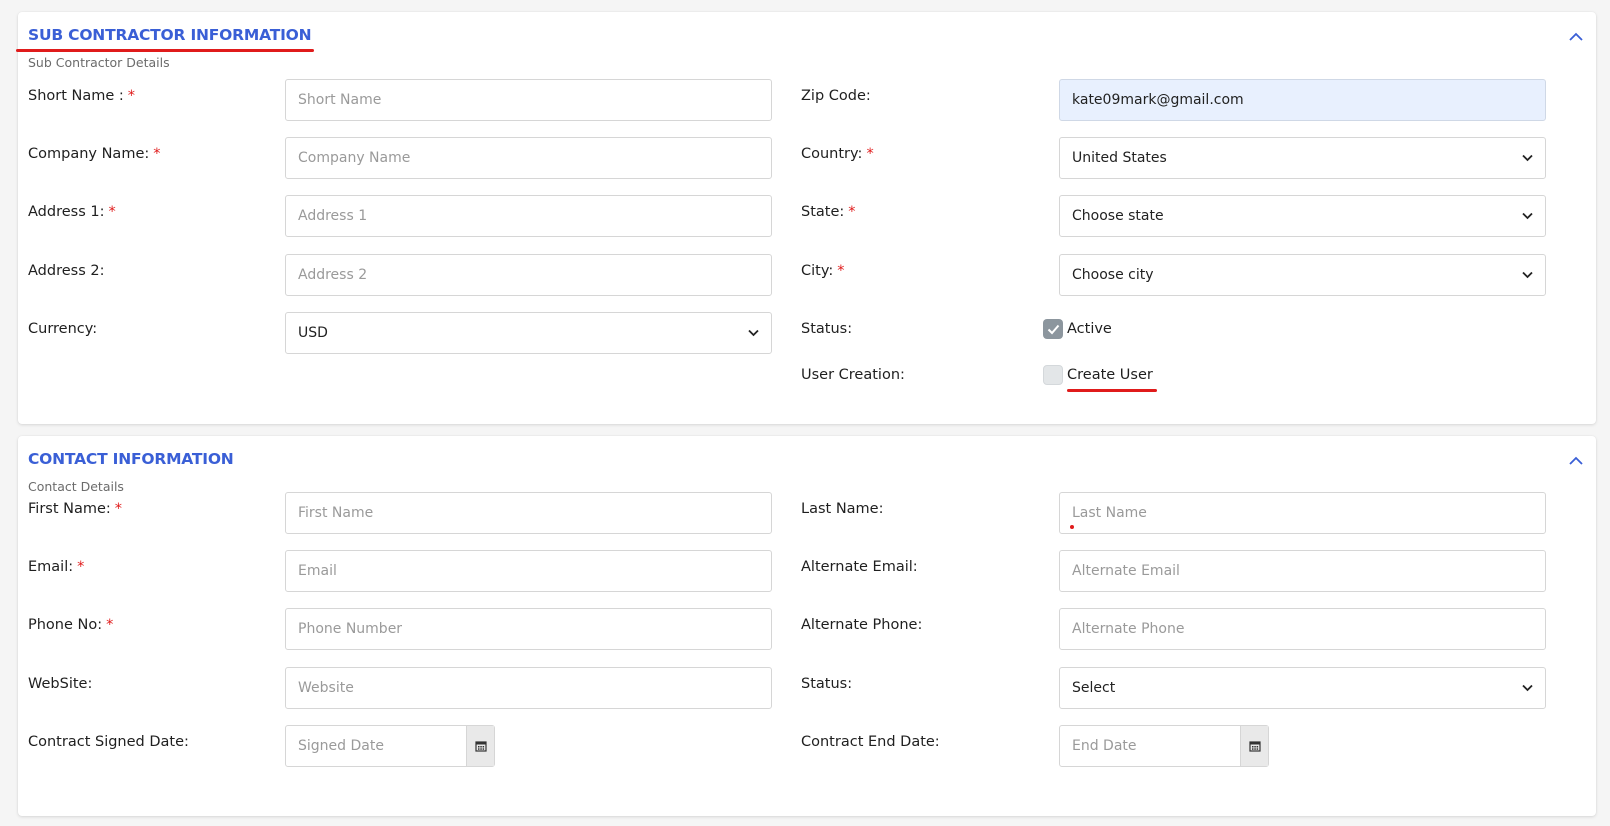 This screenshot has height=826, width=1610. I want to click on last-name-label: Last Name:, so click(842, 509).